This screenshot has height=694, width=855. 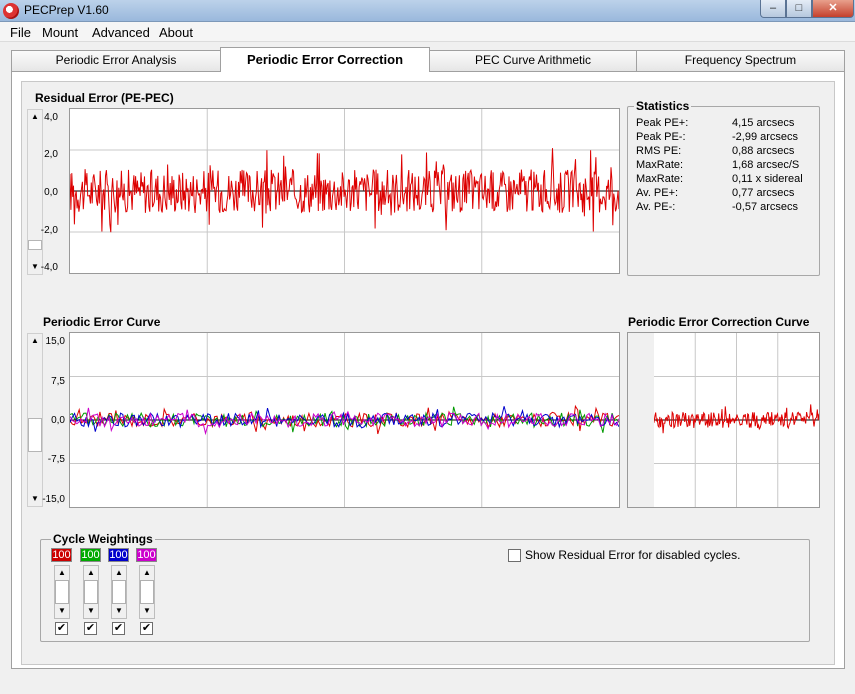 What do you see at coordinates (736, 420) in the screenshot?
I see `pec-correction-plot` at bounding box center [736, 420].